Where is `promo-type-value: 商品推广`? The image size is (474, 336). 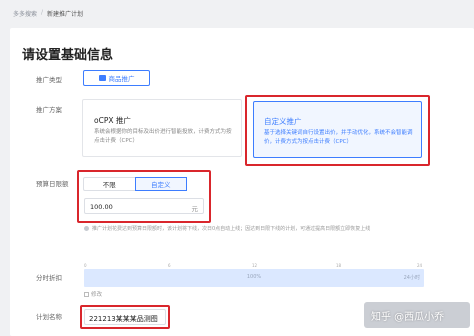
promo-type-value: 商品推广 is located at coordinates (121, 79).